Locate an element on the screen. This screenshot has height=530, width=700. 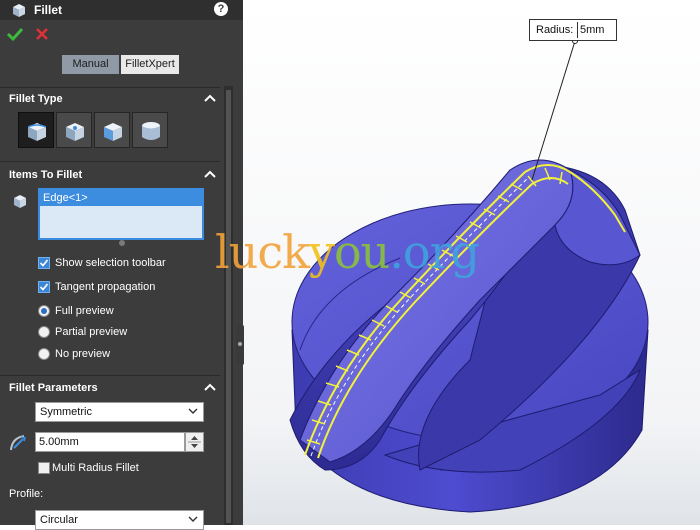
panel-scrollbar-thumb is located at coordinates (228, 306).